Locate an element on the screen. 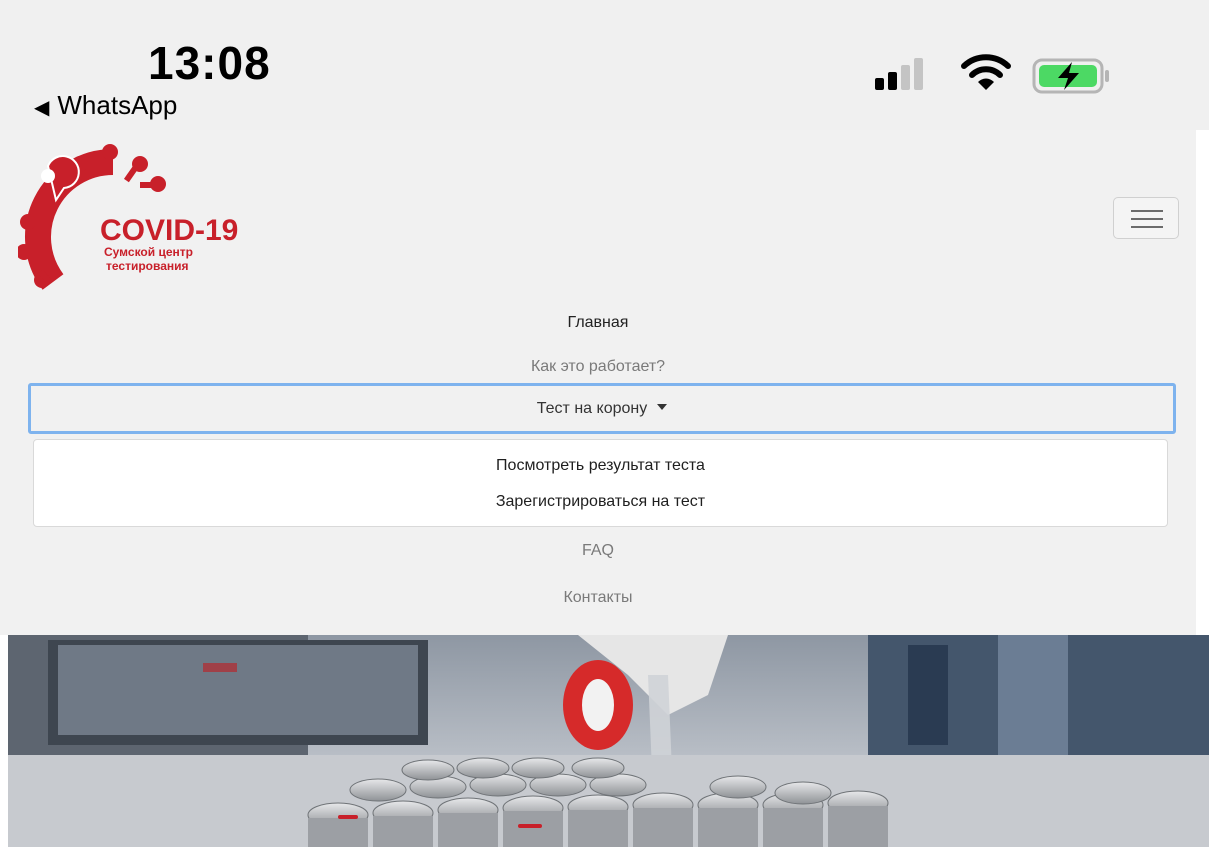  dropdown-item-register-test: Зарегистрироваться на тест is located at coordinates (600, 502).